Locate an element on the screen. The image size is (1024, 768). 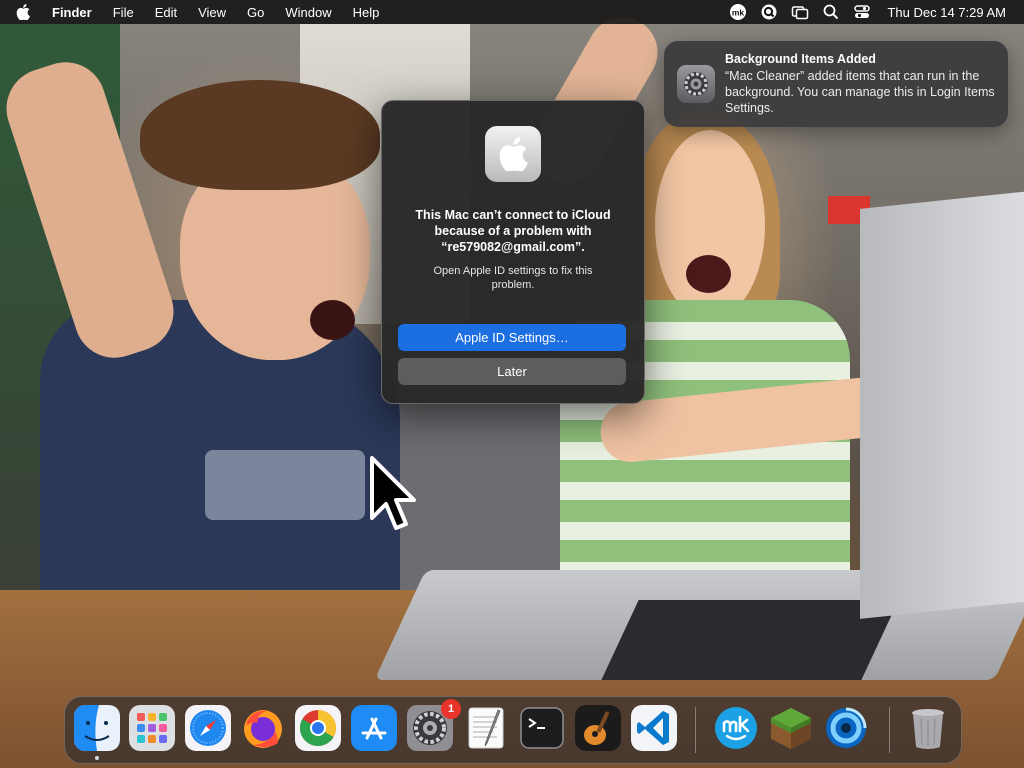
svg-text: mk is located at coordinates (738, 13).